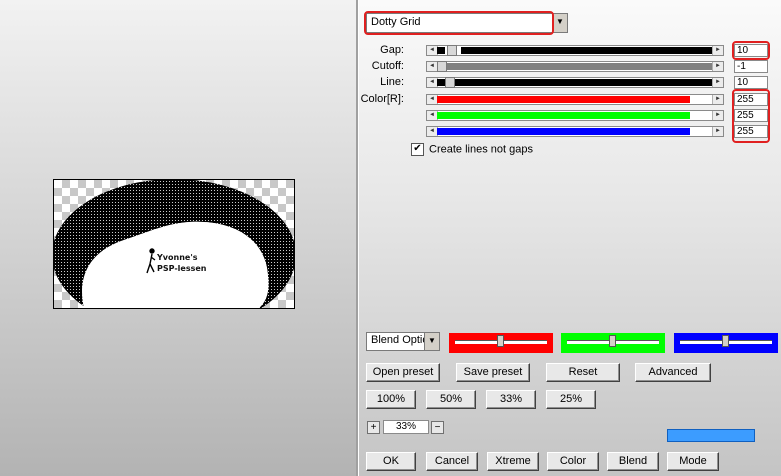 This screenshot has height=476, width=781. I want to click on preview-image: Yvonne's PSP-lessen, so click(174, 244).